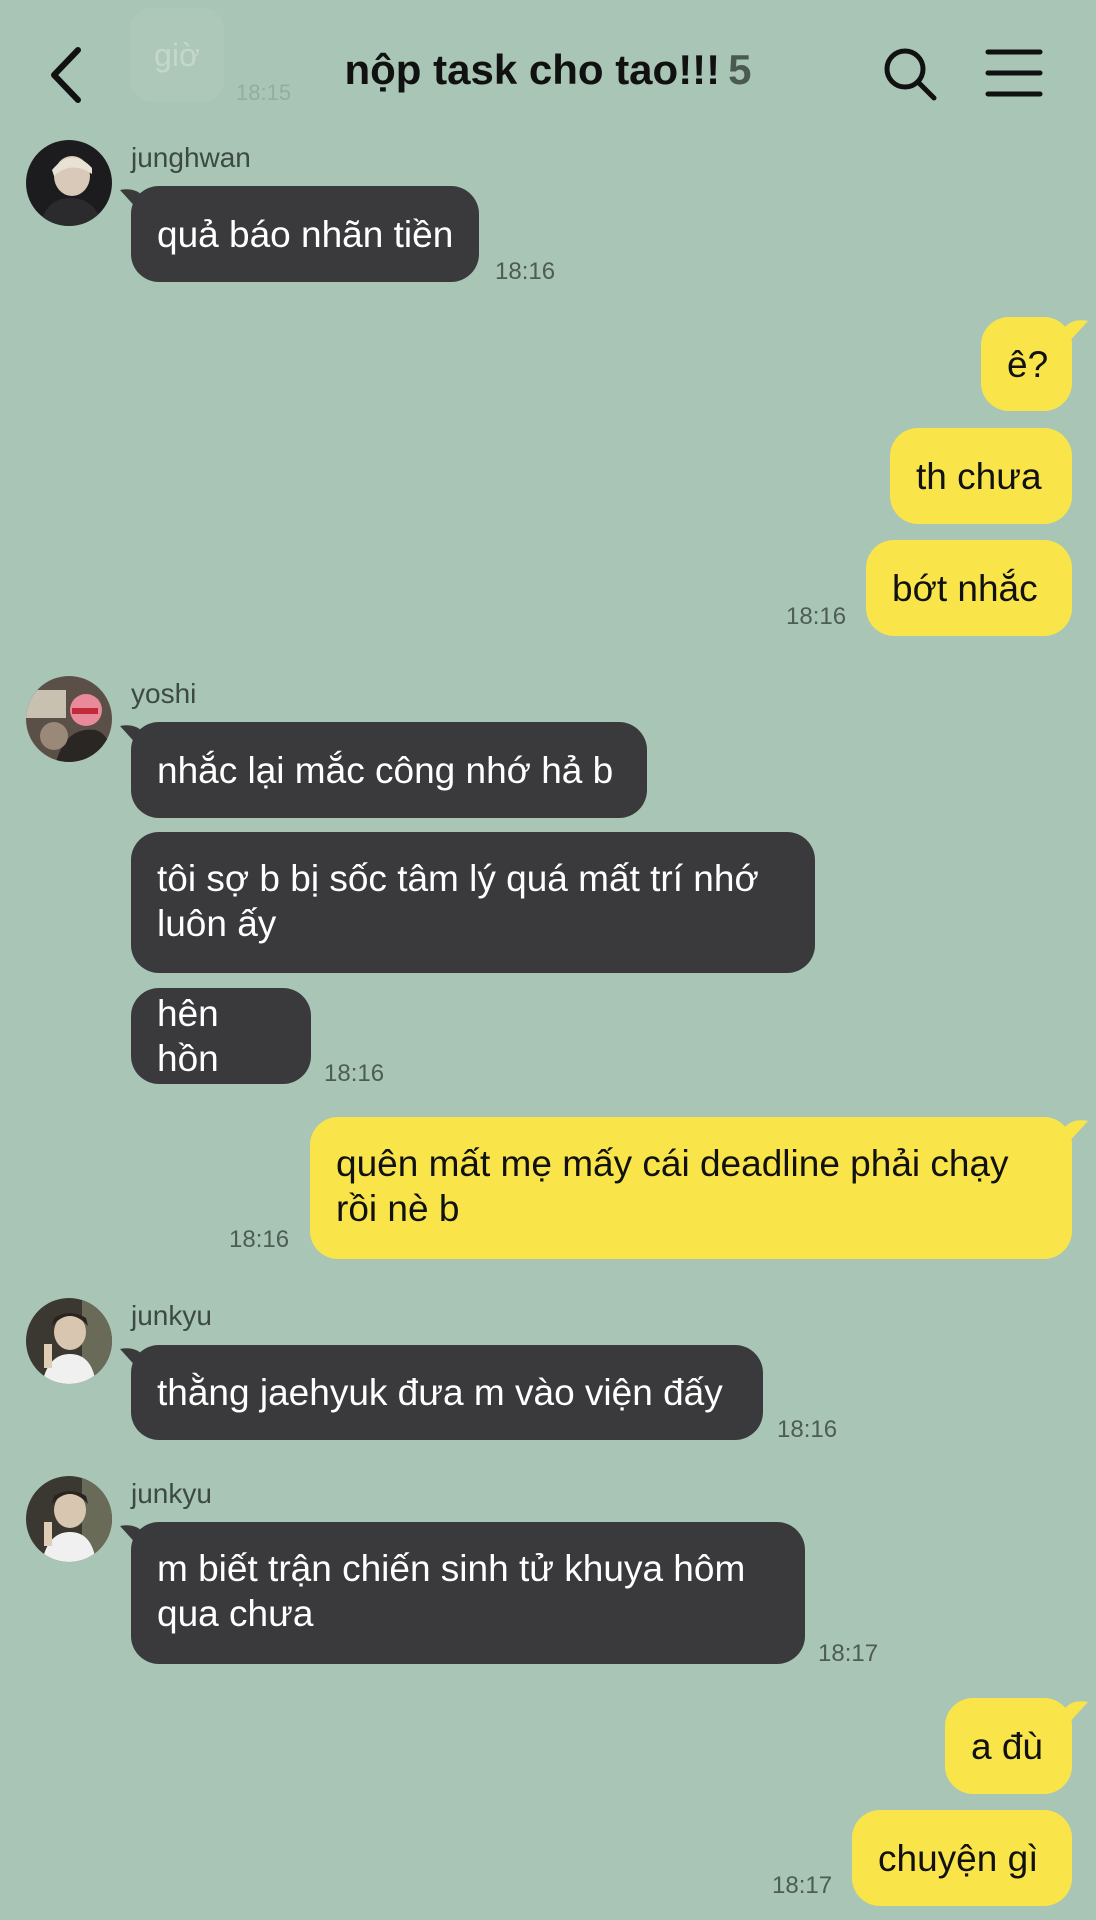  What do you see at coordinates (740, 69) in the screenshot?
I see `member-count: 5` at bounding box center [740, 69].